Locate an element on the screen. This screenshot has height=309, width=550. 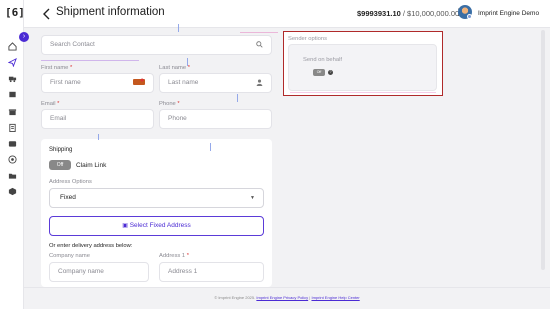
search-contact-placeholder: Search Contact is located at coordinates (72, 44).